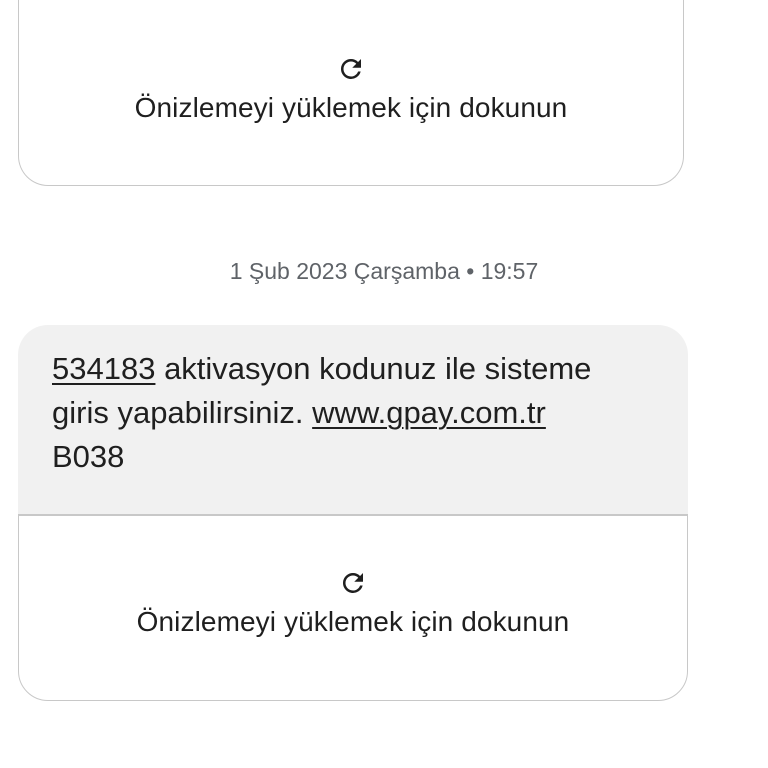  What do you see at coordinates (373, 368) in the screenshot?
I see `message-text-part1: aktivasyon kodunuz ile sisteme` at bounding box center [373, 368].